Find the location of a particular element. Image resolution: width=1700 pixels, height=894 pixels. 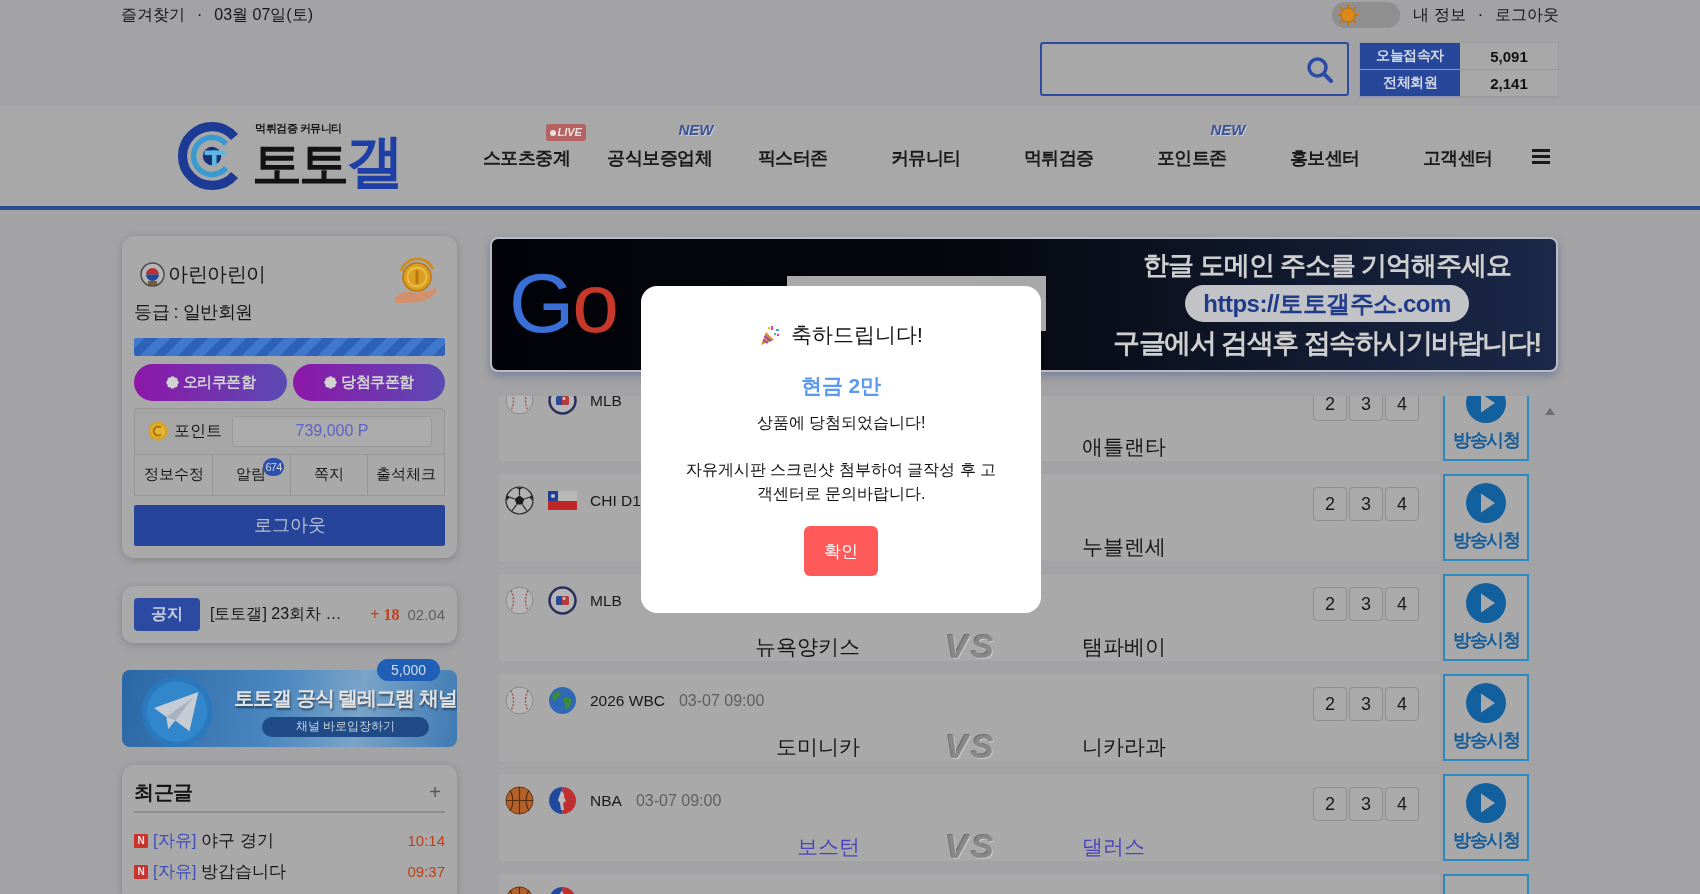

notice-tag: 공지 is located at coordinates (167, 614).